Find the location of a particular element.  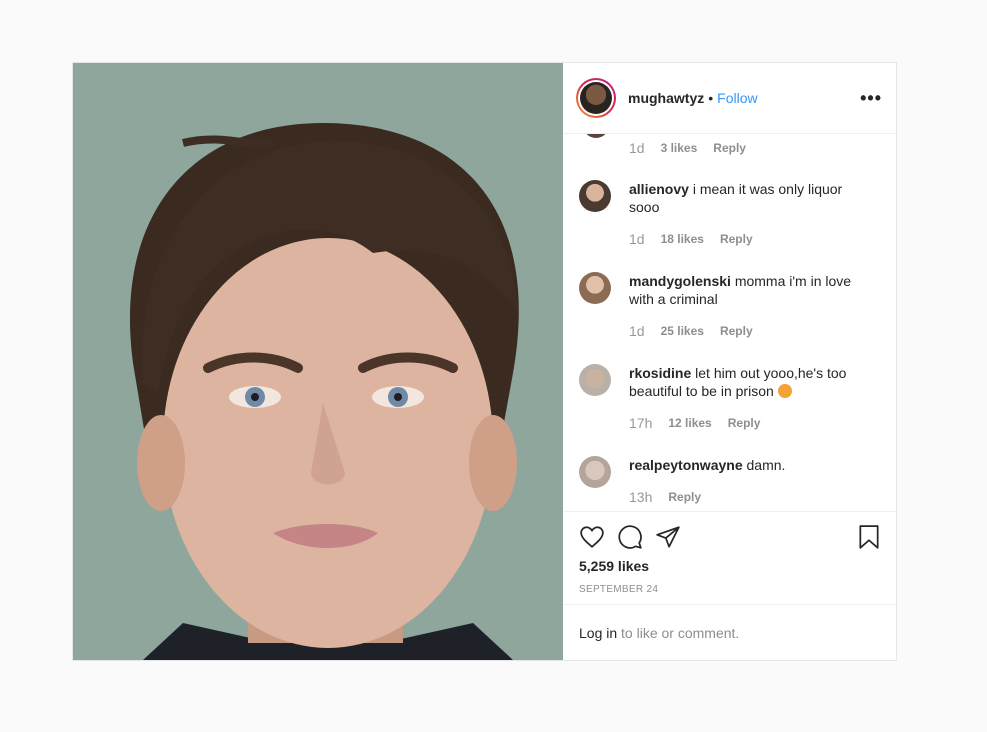

login-prompt: Log in to like or comment. is located at coordinates (729, 632).